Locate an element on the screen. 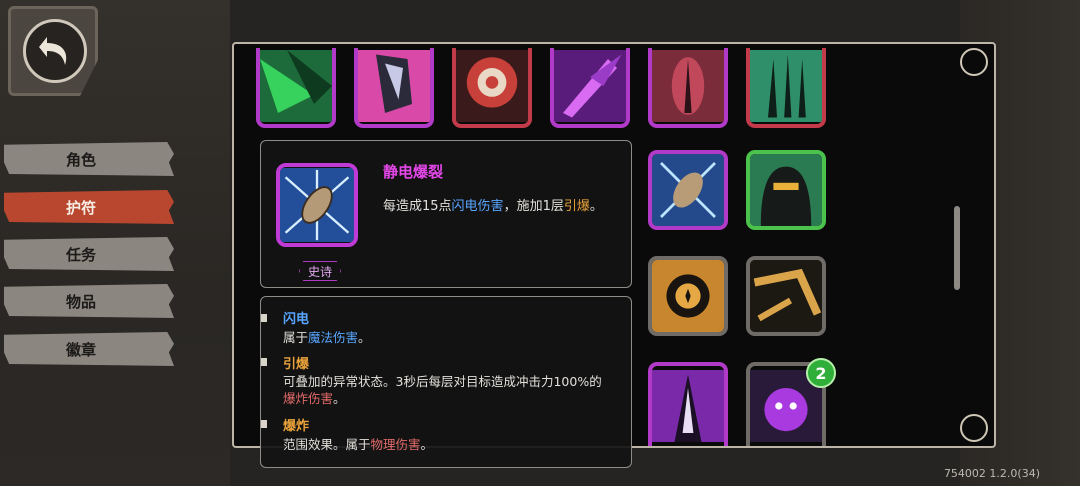  keyword-desc: 范围效果。属于物理伤害。 is located at coordinates (358, 444).